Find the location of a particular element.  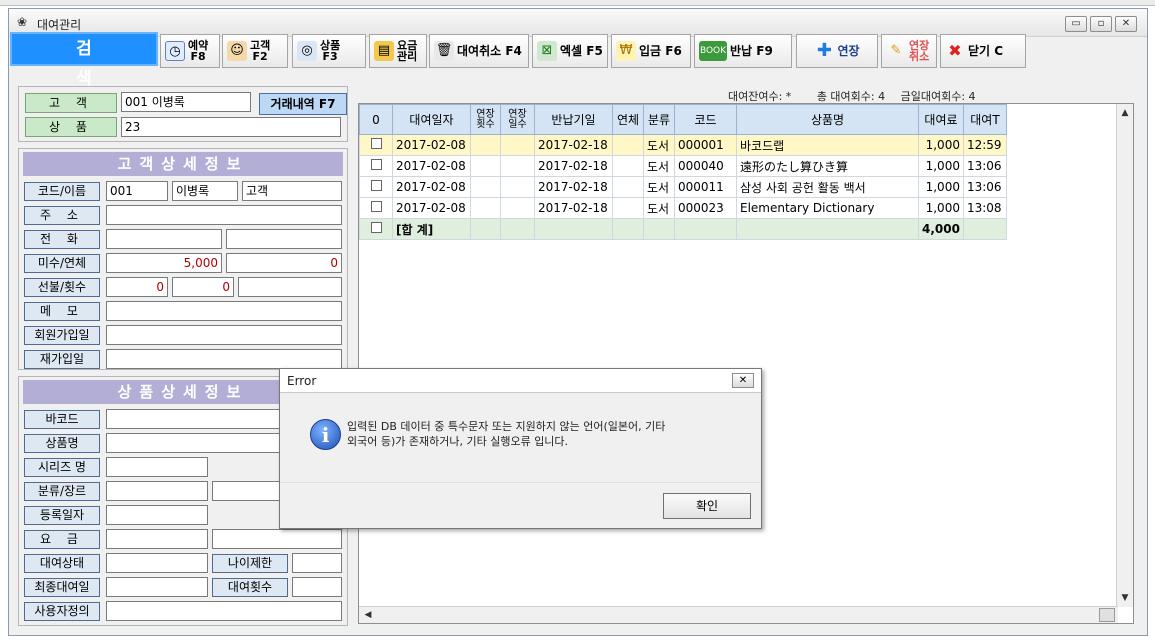

cell-time: 13:06 is located at coordinates (984, 166).